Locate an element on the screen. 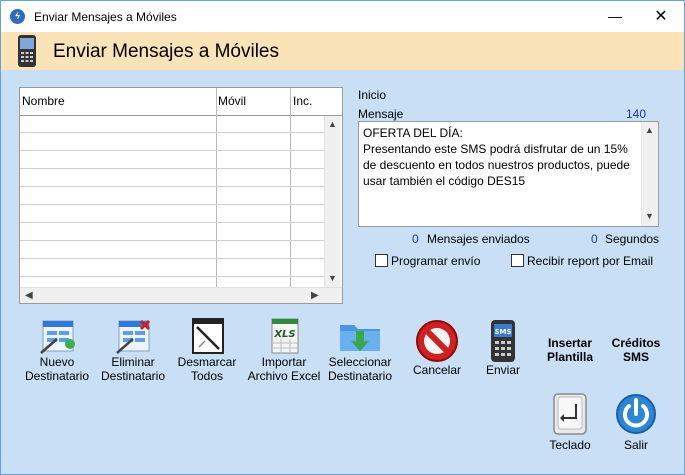 This screenshot has height=475, width=685. column-header-nombre: Nombre is located at coordinates (43, 101).